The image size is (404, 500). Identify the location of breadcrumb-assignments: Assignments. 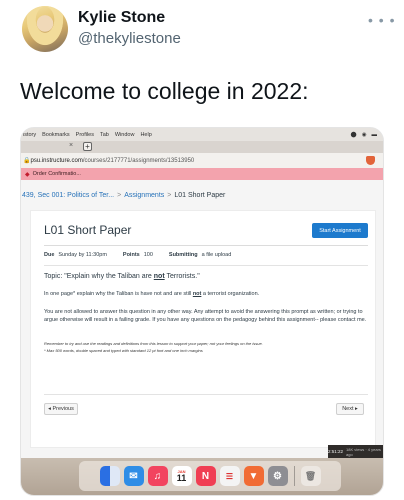
(144, 195).